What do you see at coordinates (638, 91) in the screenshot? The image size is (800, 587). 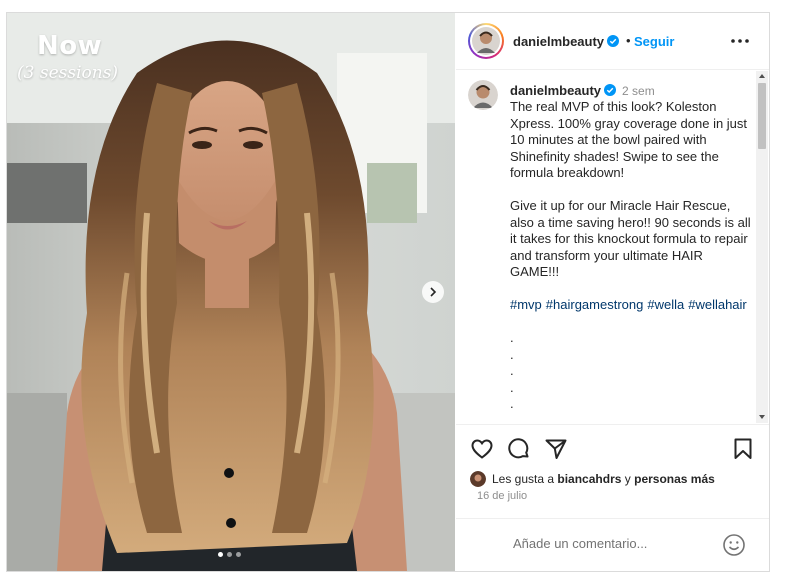 I see `caption-time: 2 sem` at bounding box center [638, 91].